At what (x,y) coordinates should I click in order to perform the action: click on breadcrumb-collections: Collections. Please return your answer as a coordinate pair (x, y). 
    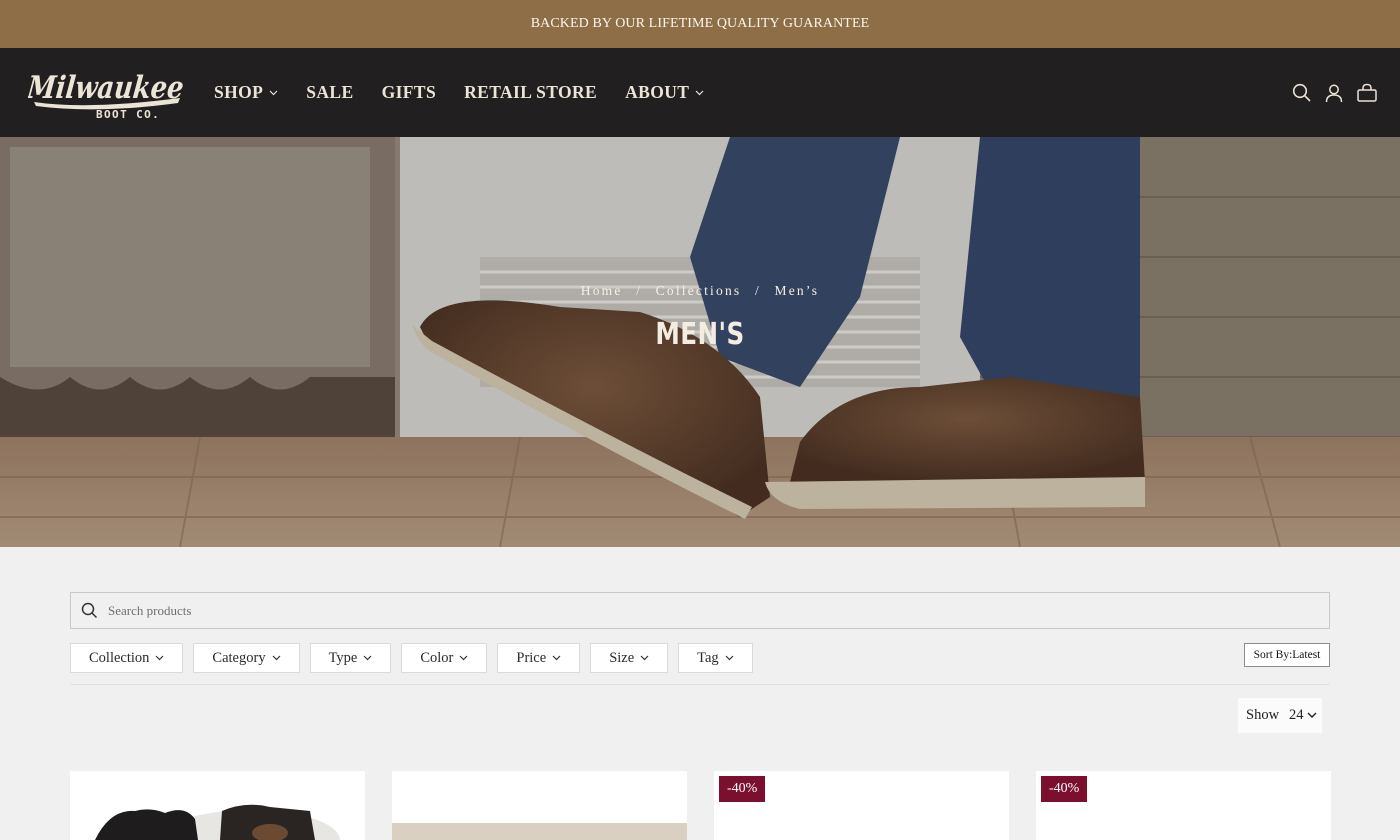
    Looking at the image, I should click on (699, 290).